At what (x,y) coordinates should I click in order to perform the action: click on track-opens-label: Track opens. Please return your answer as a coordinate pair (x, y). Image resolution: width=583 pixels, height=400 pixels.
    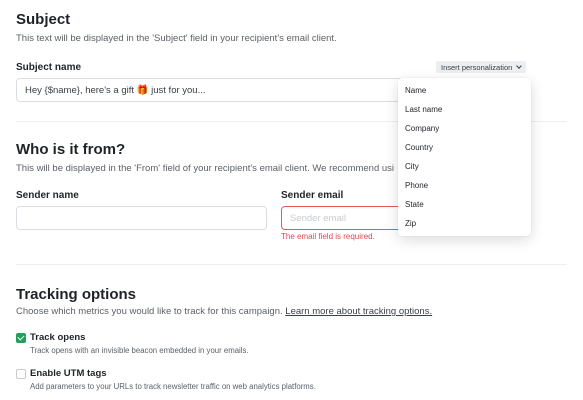
    Looking at the image, I should click on (58, 337).